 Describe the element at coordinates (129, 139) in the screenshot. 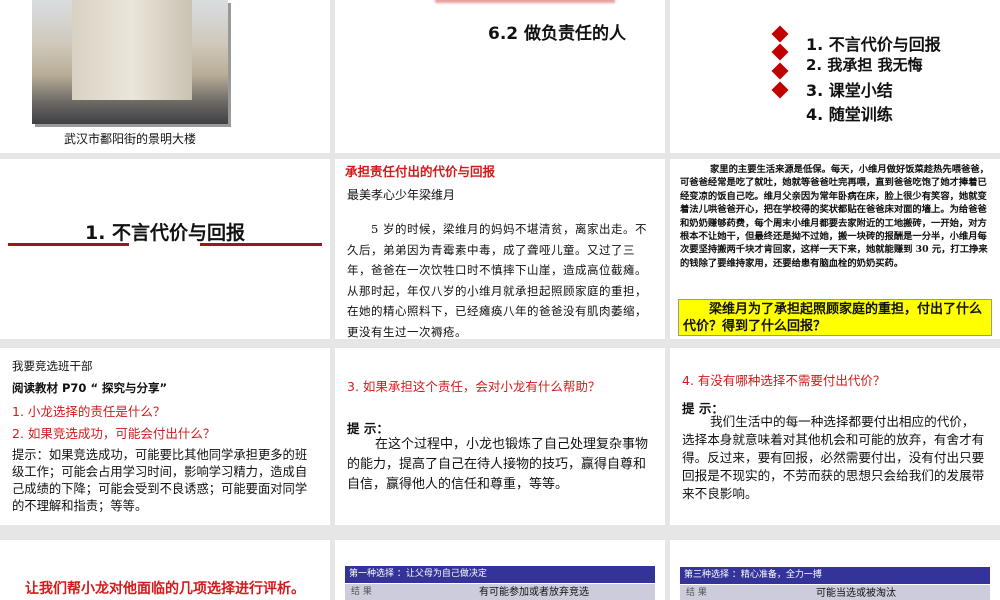

I see `photo-caption: 武汉市鄱阳街的景明大楼` at that location.